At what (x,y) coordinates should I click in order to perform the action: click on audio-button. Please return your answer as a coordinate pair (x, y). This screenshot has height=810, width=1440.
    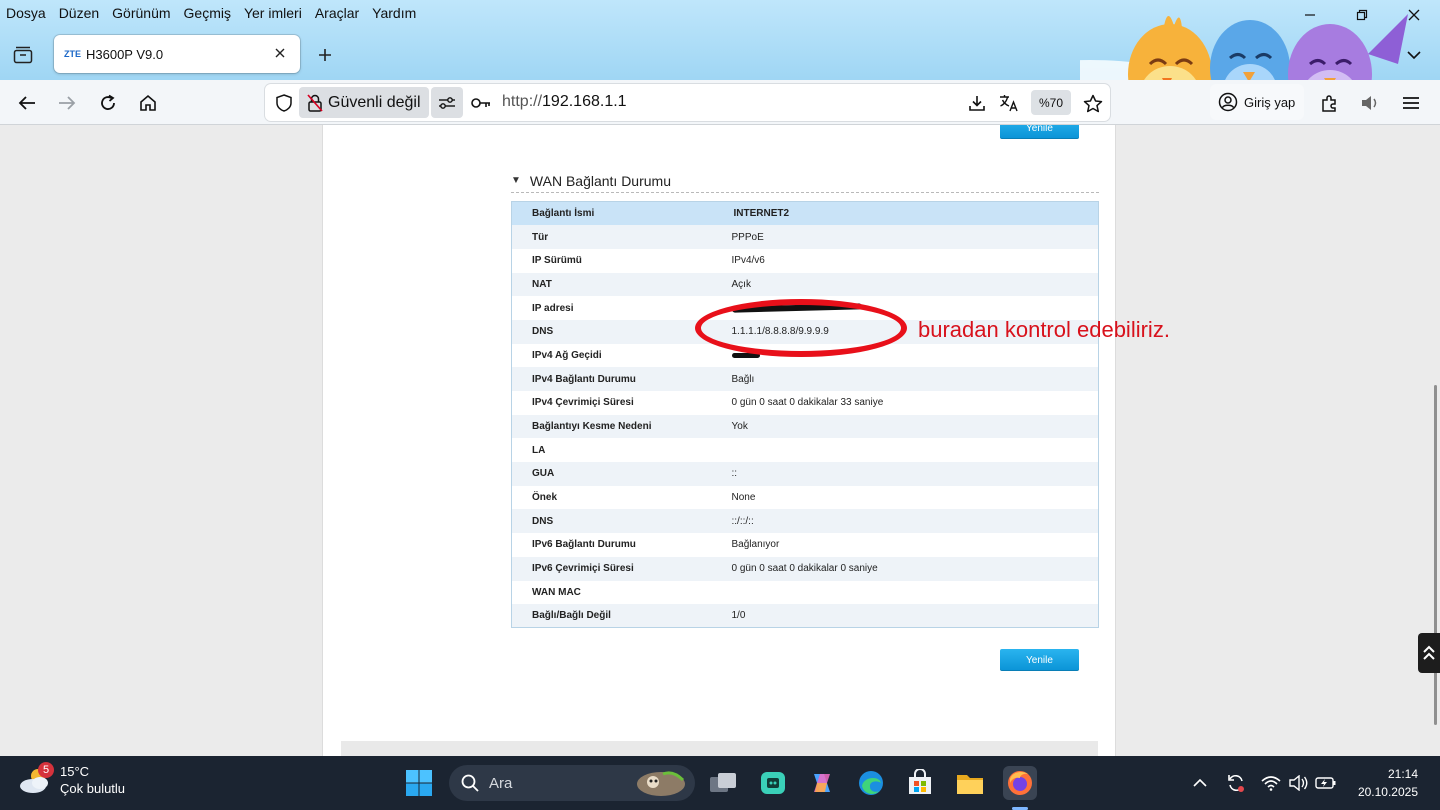
    Looking at the image, I should click on (1370, 103).